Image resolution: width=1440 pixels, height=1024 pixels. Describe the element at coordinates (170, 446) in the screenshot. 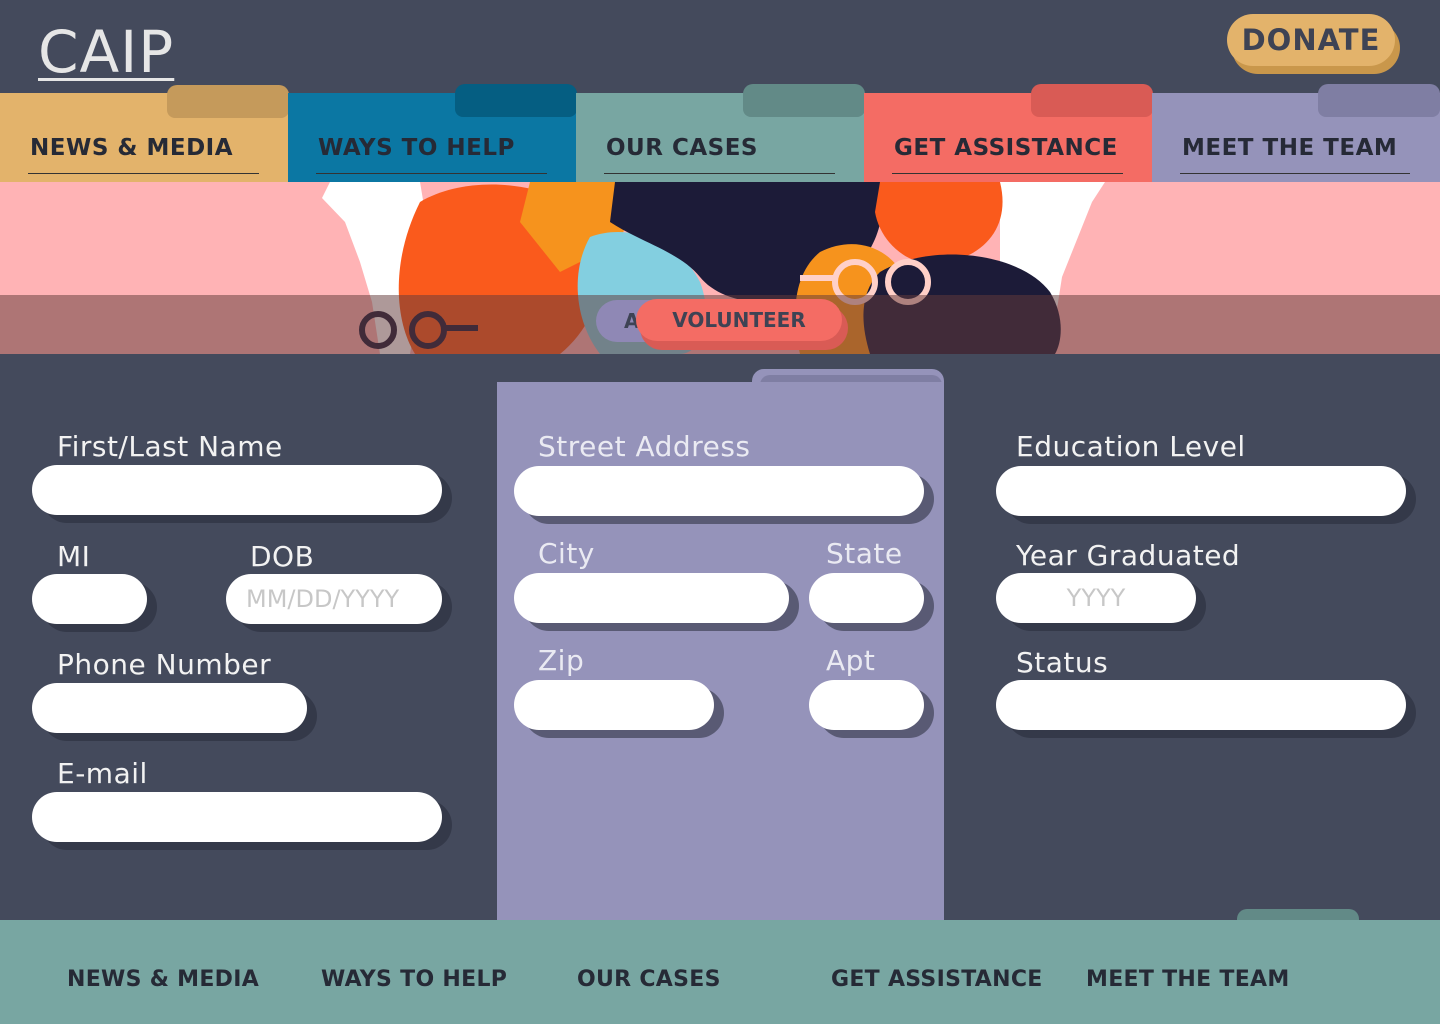

I see `name-label: First/Last Name` at that location.